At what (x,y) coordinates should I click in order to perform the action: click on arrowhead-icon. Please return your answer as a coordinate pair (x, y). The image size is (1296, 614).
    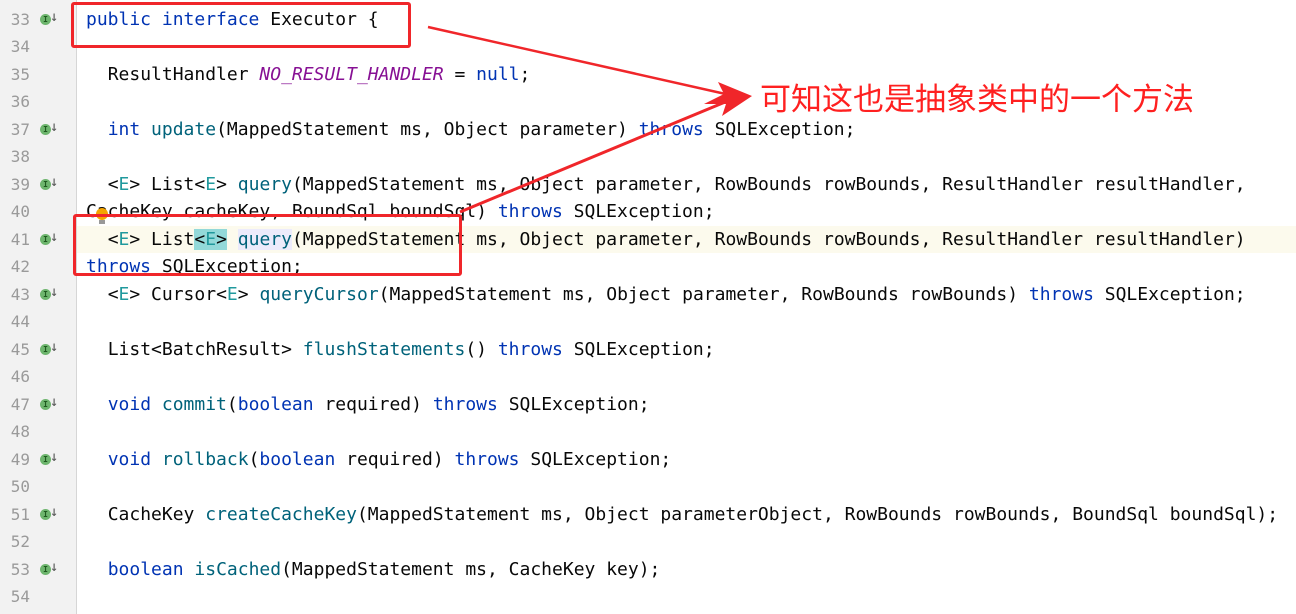
    Looking at the image, I should click on (728, 99).